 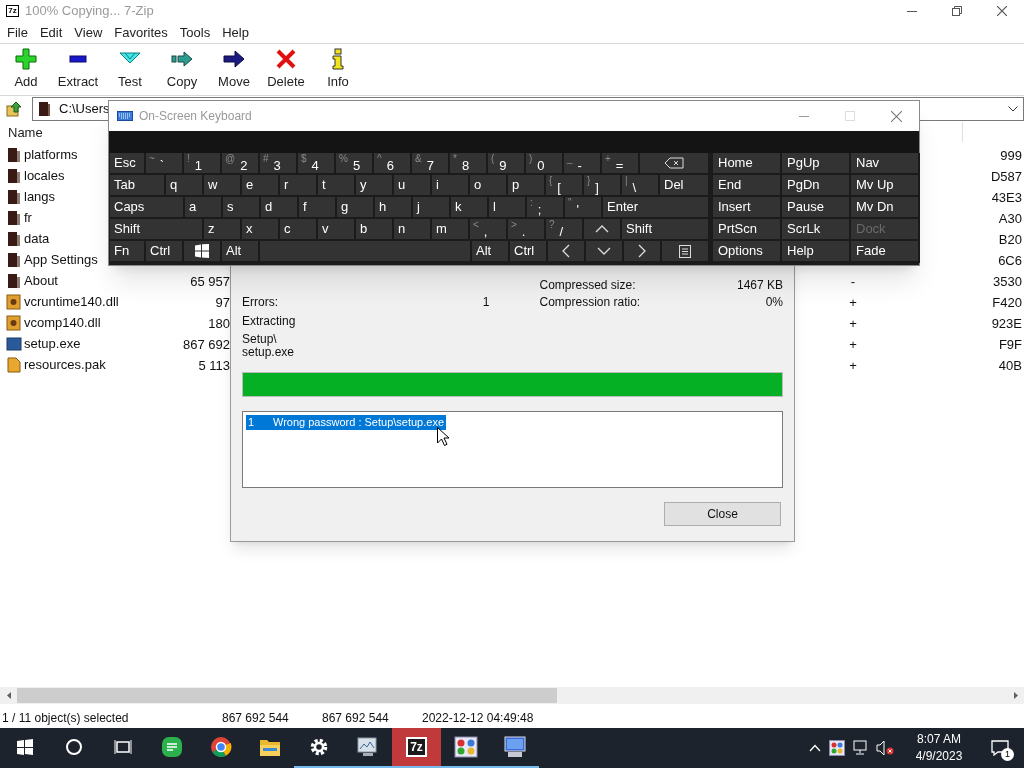 I want to click on menu-item: View, so click(x=88, y=32).